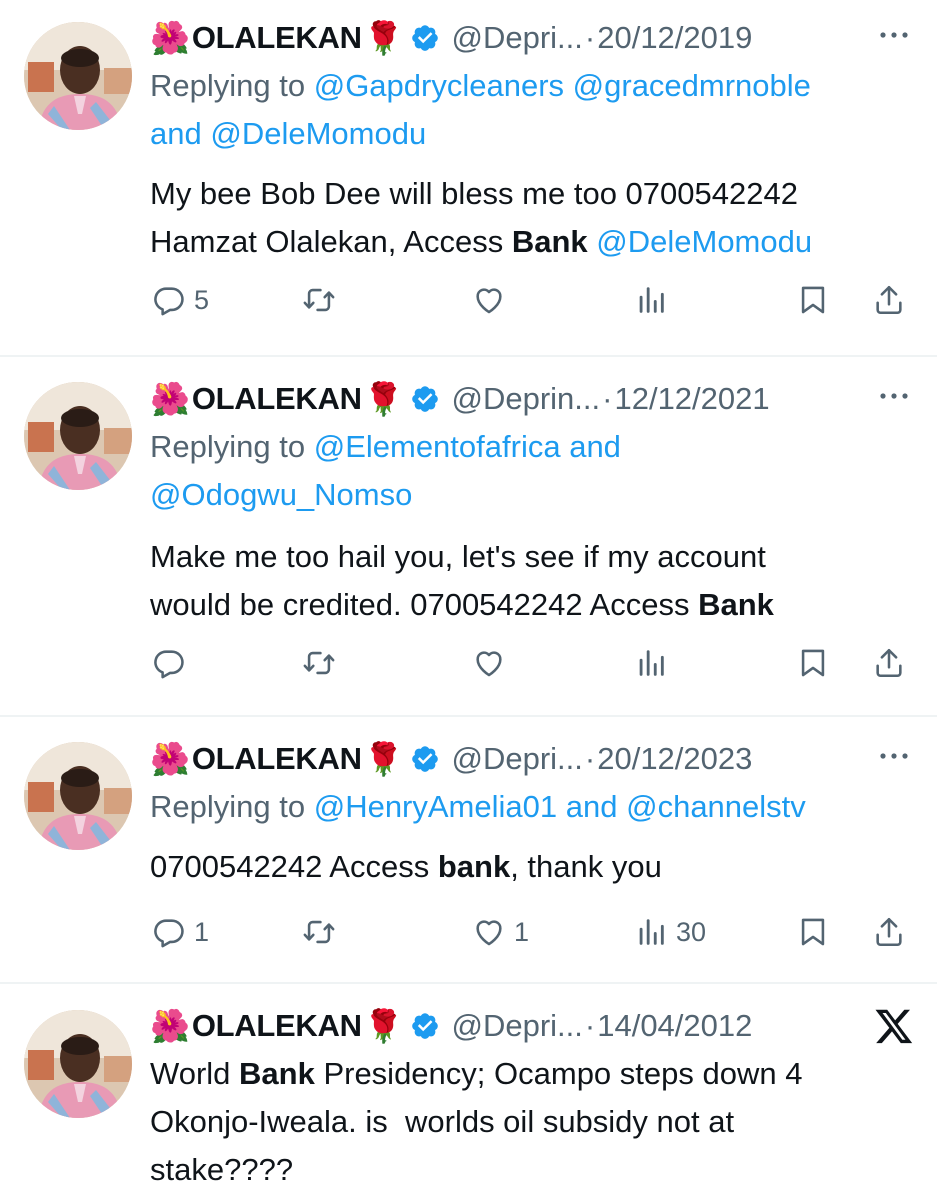 The image size is (937, 1200). I want to click on mention-link: @HenryAmelia01, so click(435, 806).